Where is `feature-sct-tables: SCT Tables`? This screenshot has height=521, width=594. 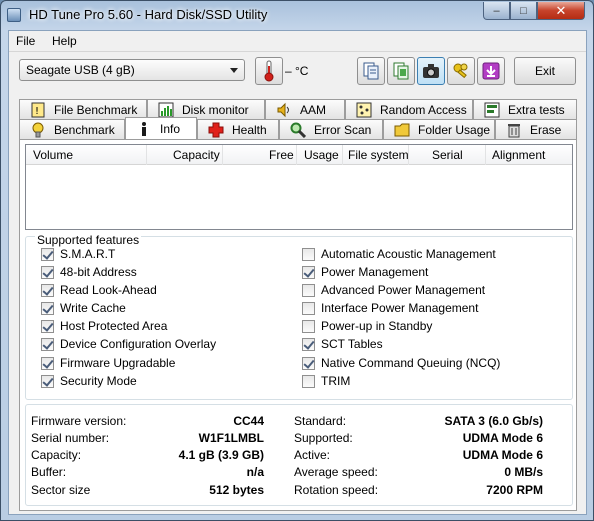 feature-sct-tables: SCT Tables is located at coordinates (342, 344).